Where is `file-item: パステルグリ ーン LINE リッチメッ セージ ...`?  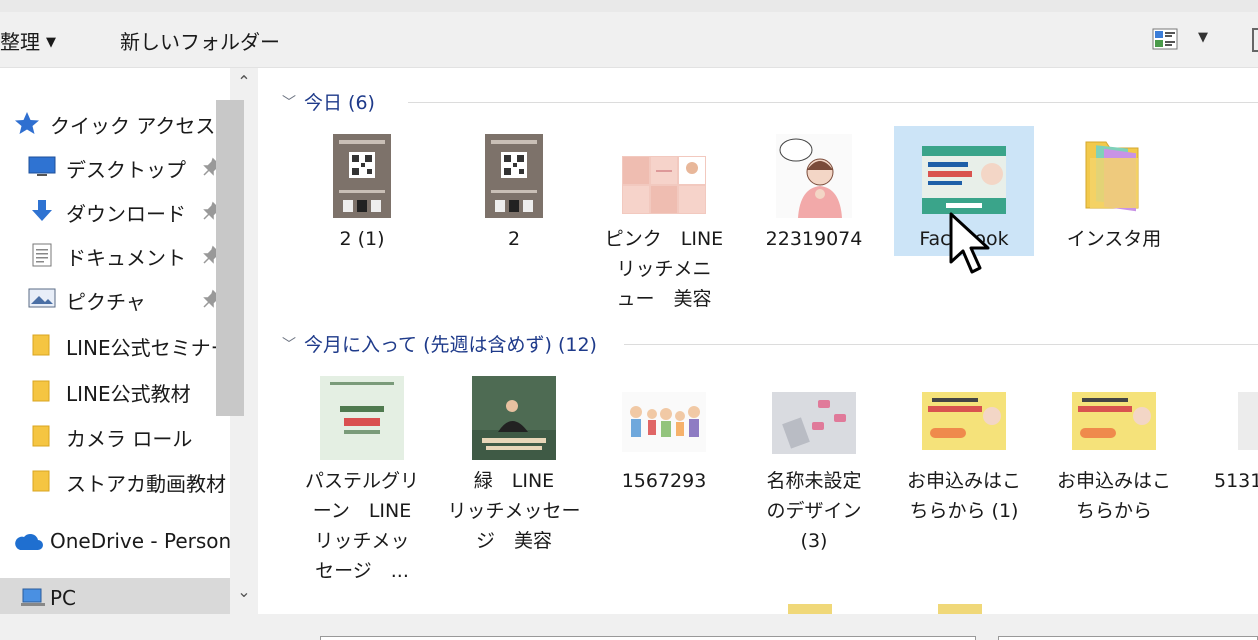
file-item: パステルグリ ーン LINE リッチメッ セージ ... is located at coordinates (362, 475).